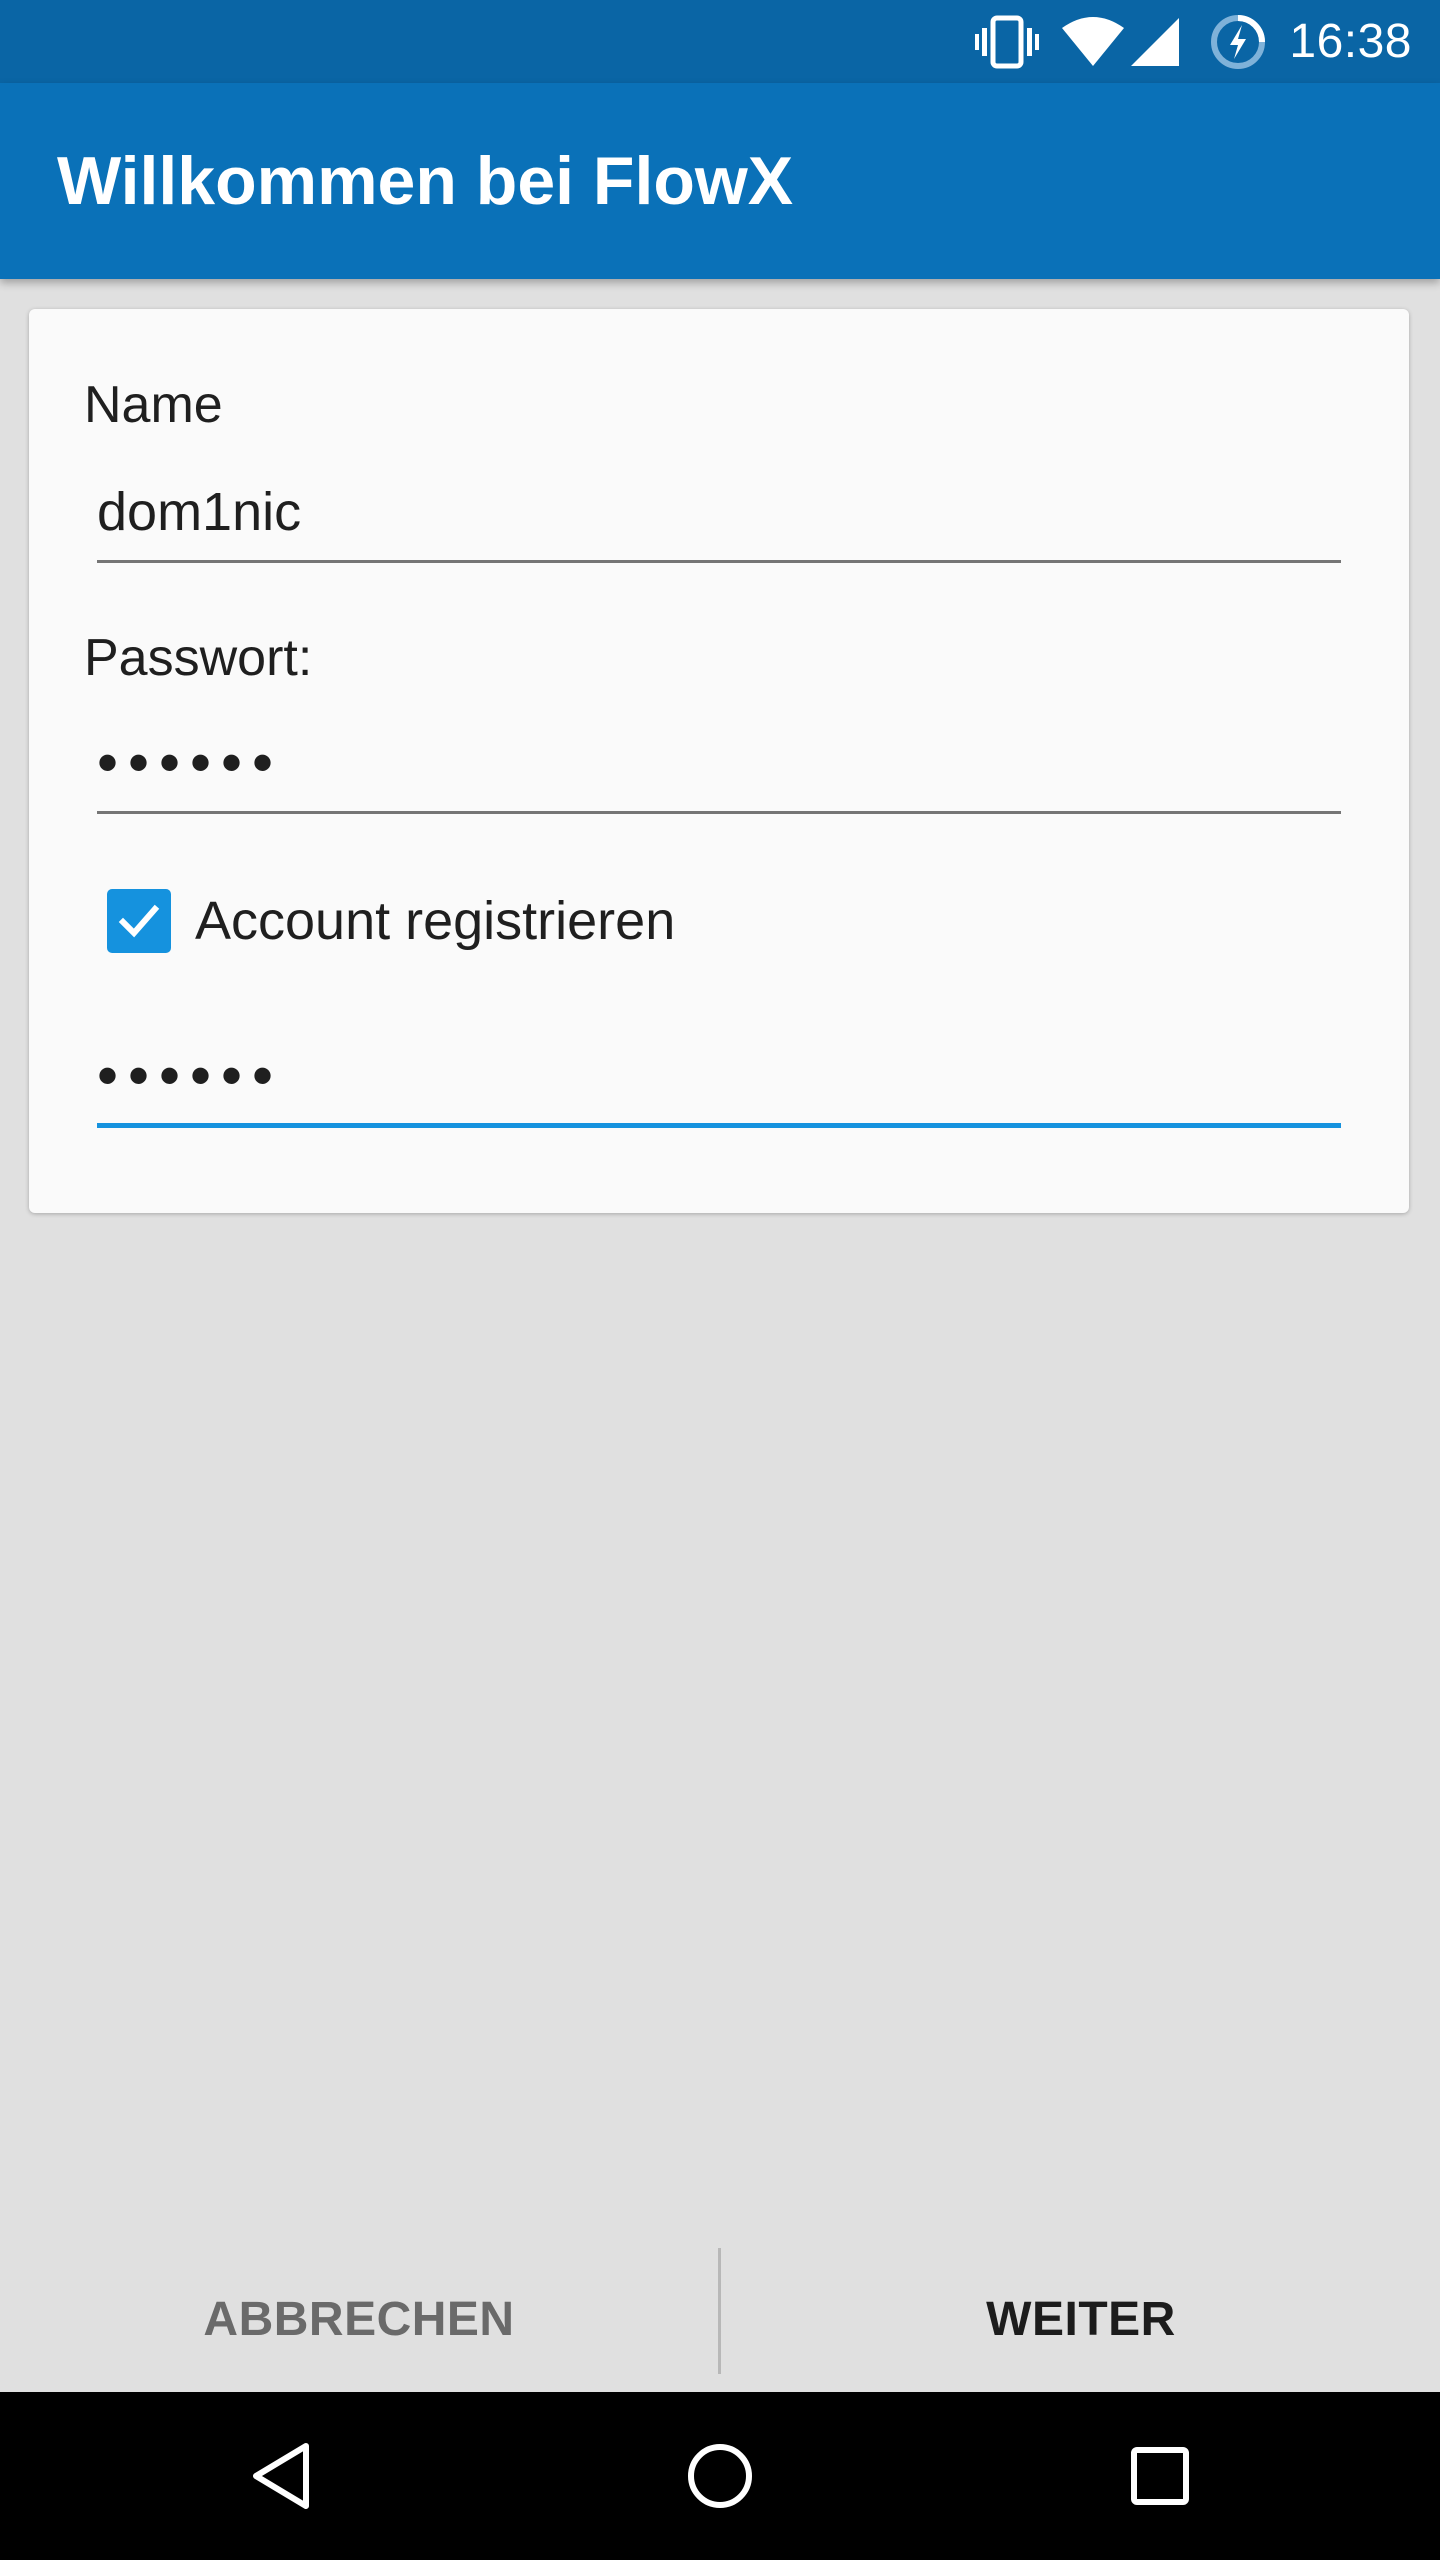  Describe the element at coordinates (1350, 41) in the screenshot. I see `status-time: 16:38` at that location.